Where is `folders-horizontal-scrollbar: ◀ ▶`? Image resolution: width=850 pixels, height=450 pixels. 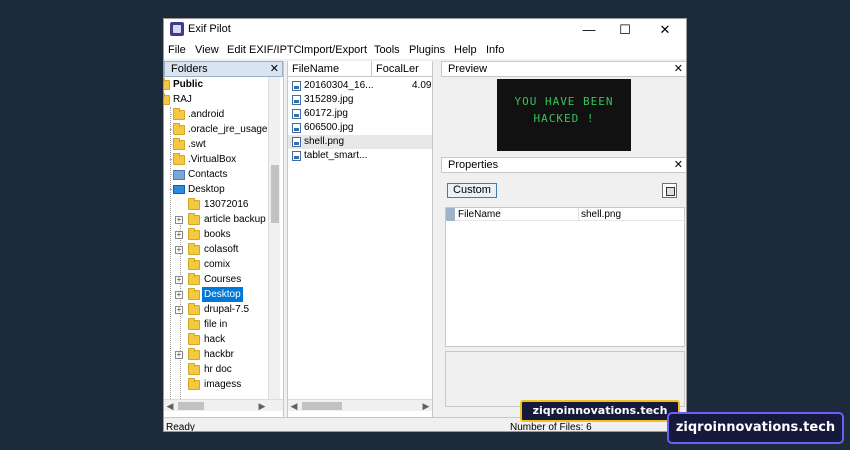
folders-horizontal-scrollbar: ◀ ▶ is located at coordinates (223, 405).